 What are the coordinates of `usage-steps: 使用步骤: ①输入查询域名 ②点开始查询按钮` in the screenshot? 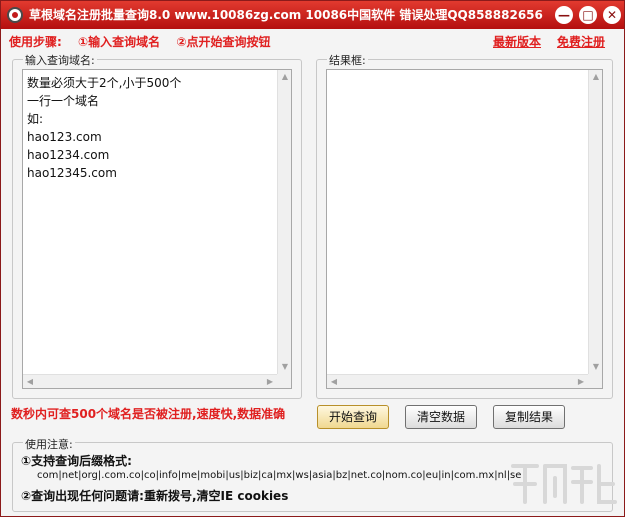 It's located at (146, 41).